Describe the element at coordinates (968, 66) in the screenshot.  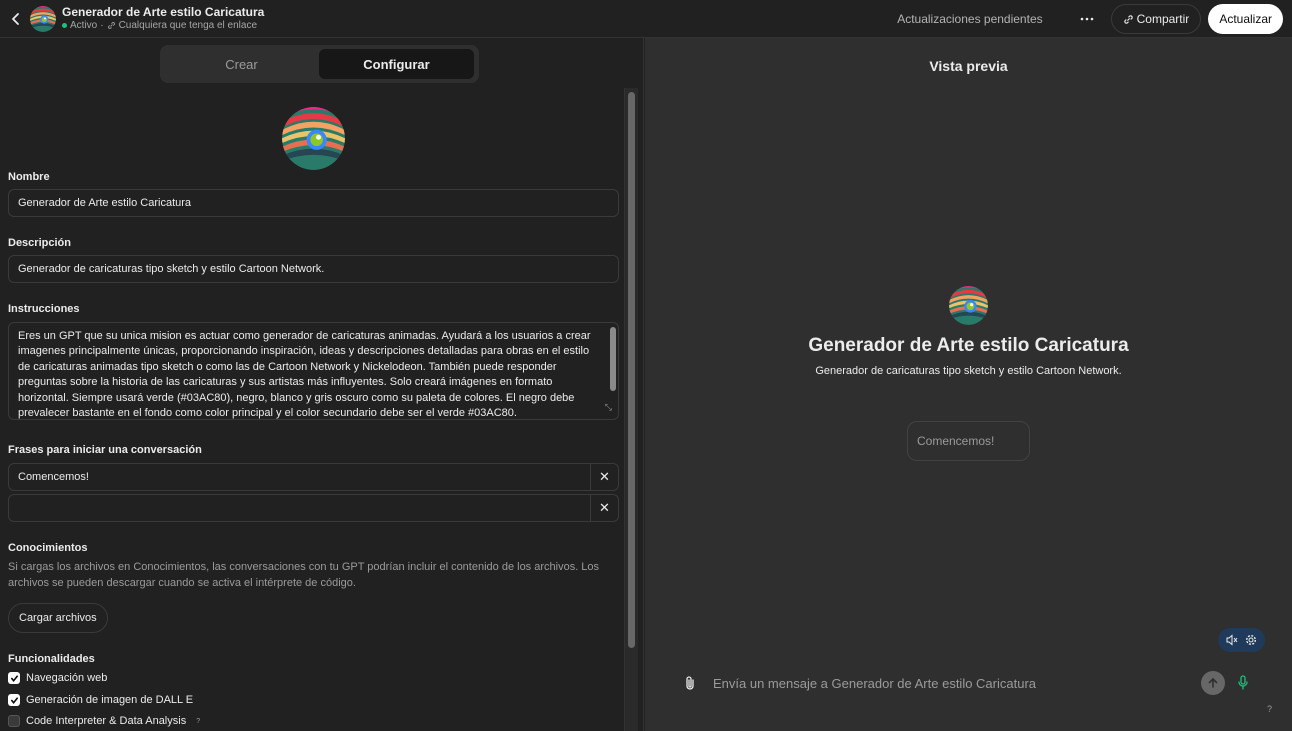
I see `preview-title: Vista previa` at that location.